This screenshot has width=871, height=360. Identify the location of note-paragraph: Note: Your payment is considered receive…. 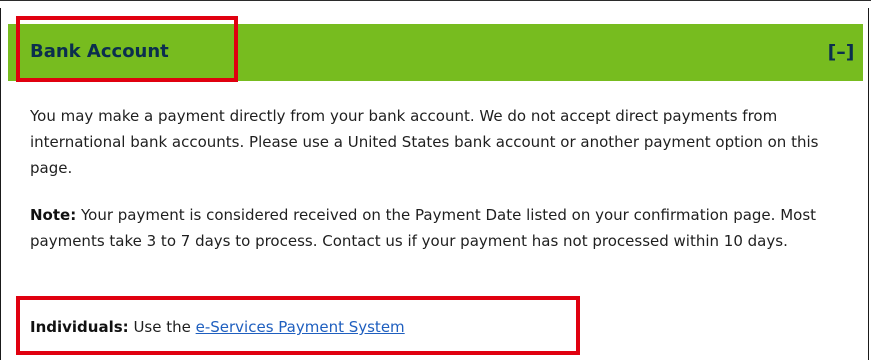
(440, 228).